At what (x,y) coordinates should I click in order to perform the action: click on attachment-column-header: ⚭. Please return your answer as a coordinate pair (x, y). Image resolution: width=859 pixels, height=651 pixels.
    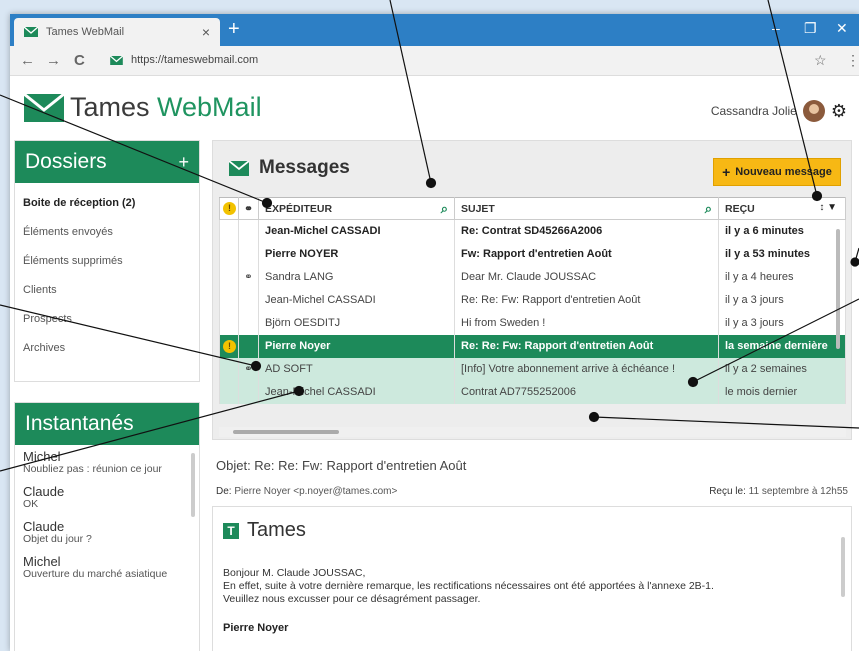
    Looking at the image, I should click on (248, 208).